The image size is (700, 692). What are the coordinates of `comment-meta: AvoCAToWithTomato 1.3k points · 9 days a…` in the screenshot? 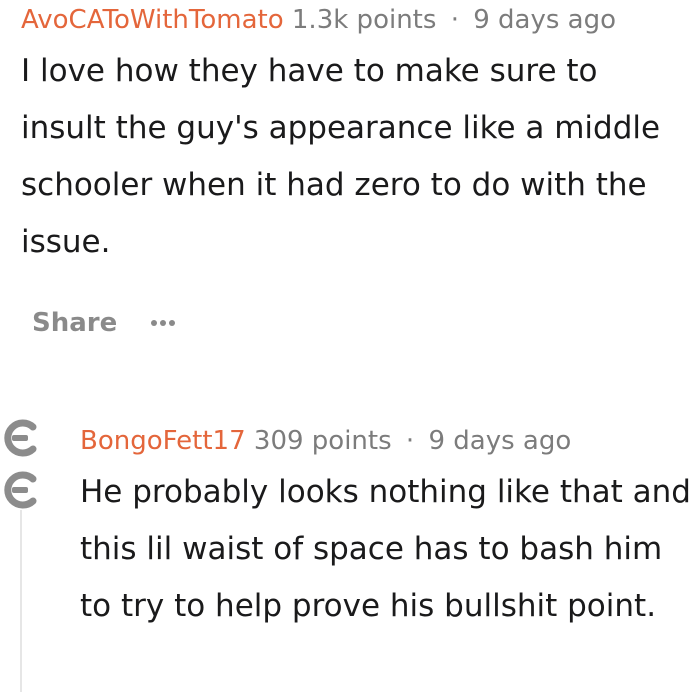 It's located at (356, 20).